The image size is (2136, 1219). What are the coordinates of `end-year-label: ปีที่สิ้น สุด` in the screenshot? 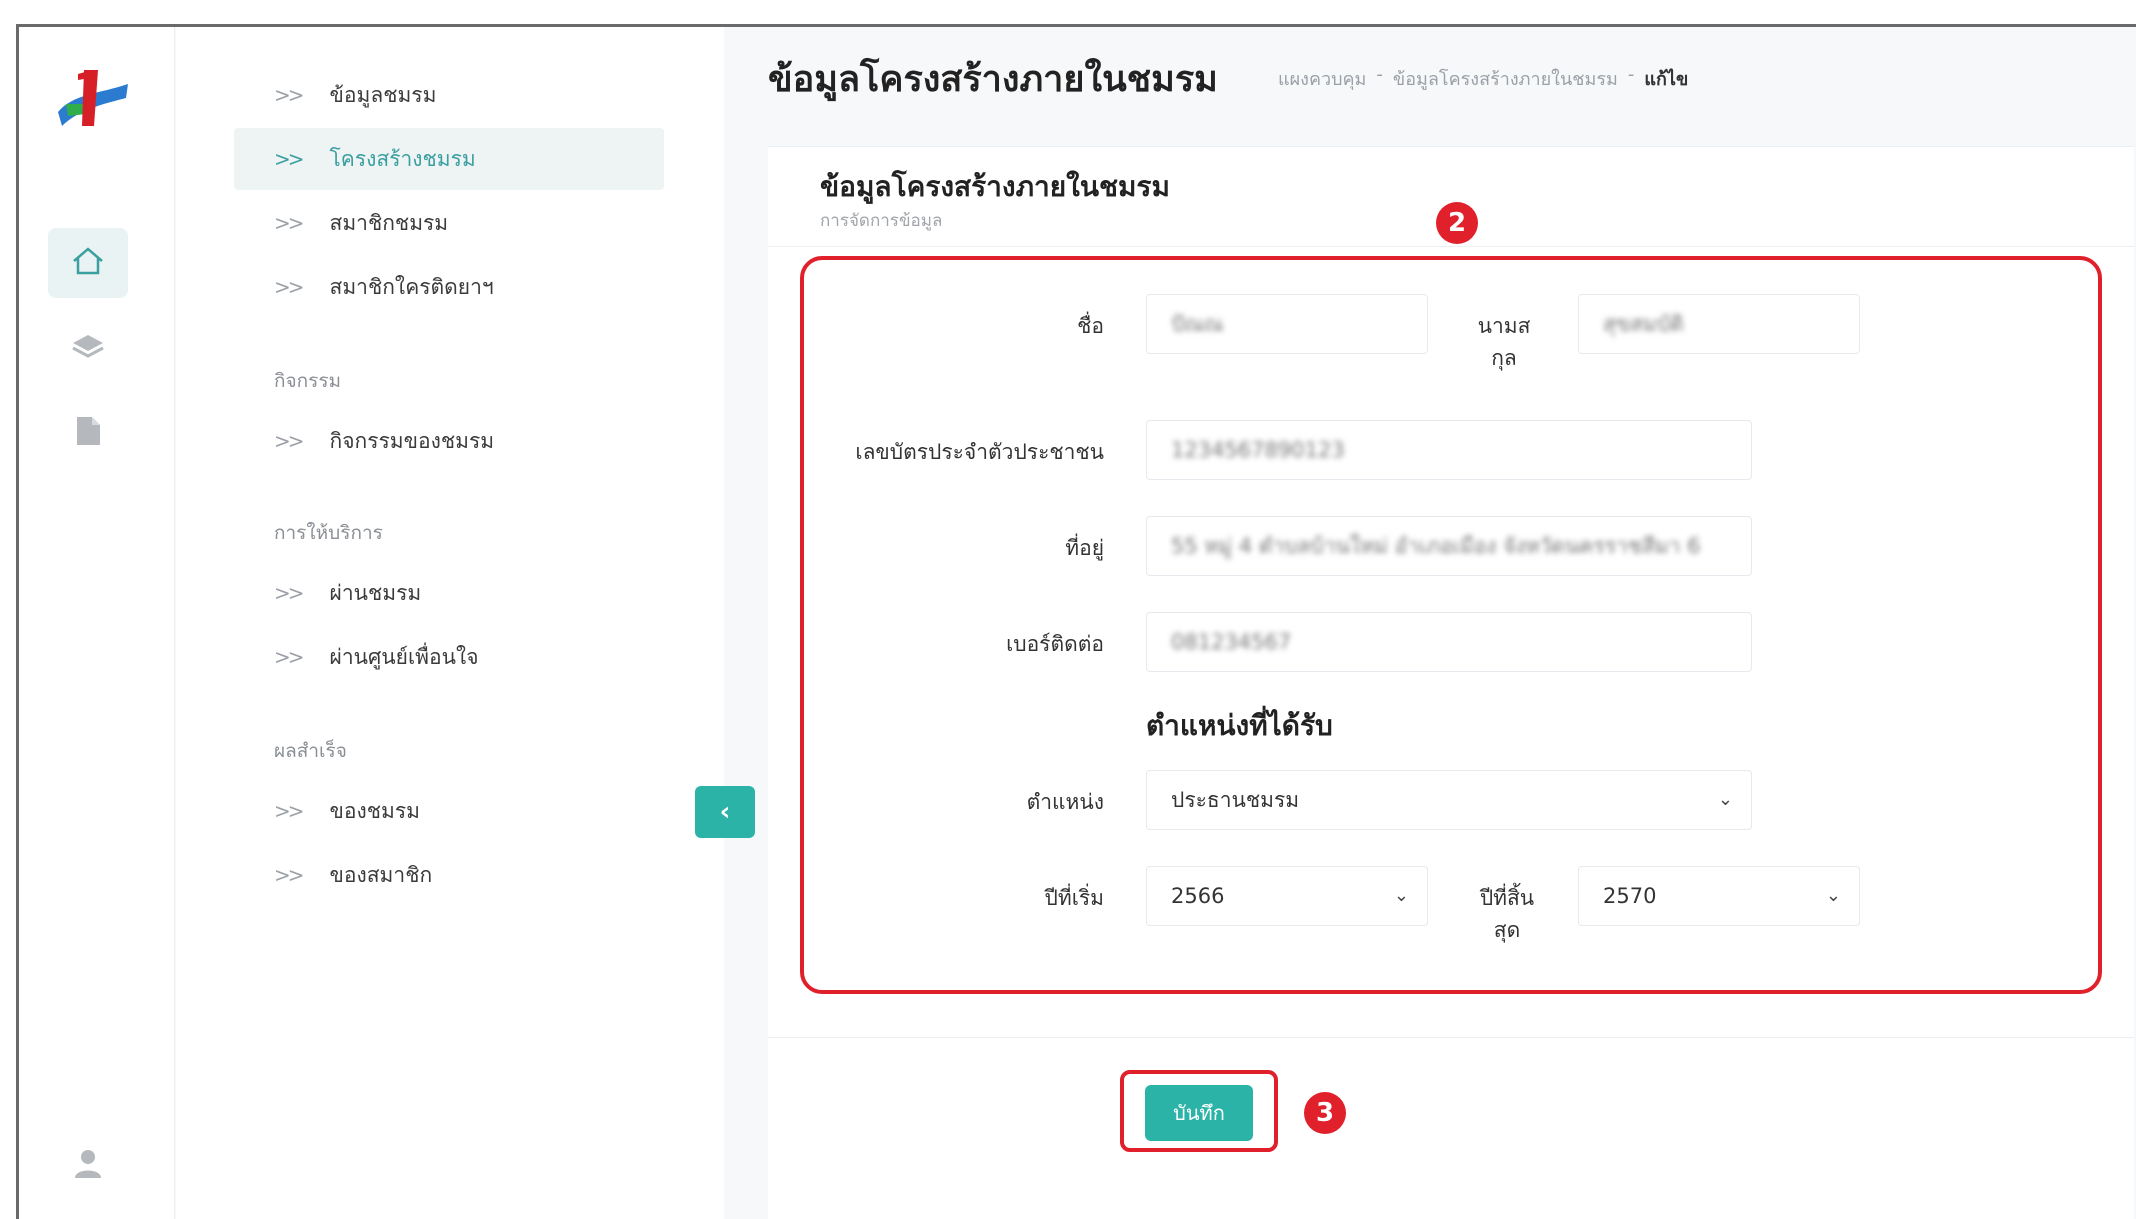 It's located at (1507, 914).